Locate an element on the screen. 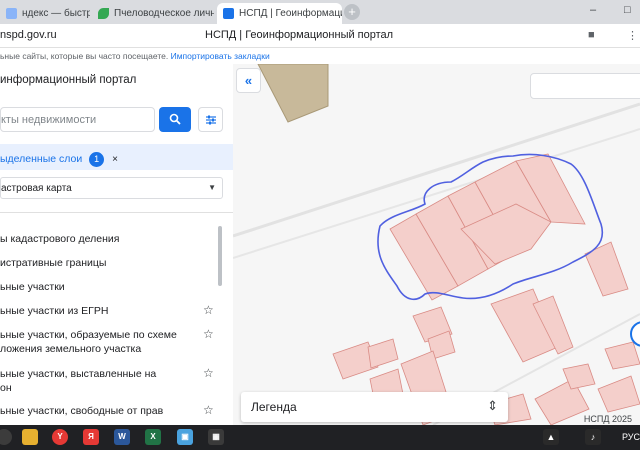 The width and height of the screenshot is (640, 450). language-indicator: РУС is located at coordinates (631, 437).